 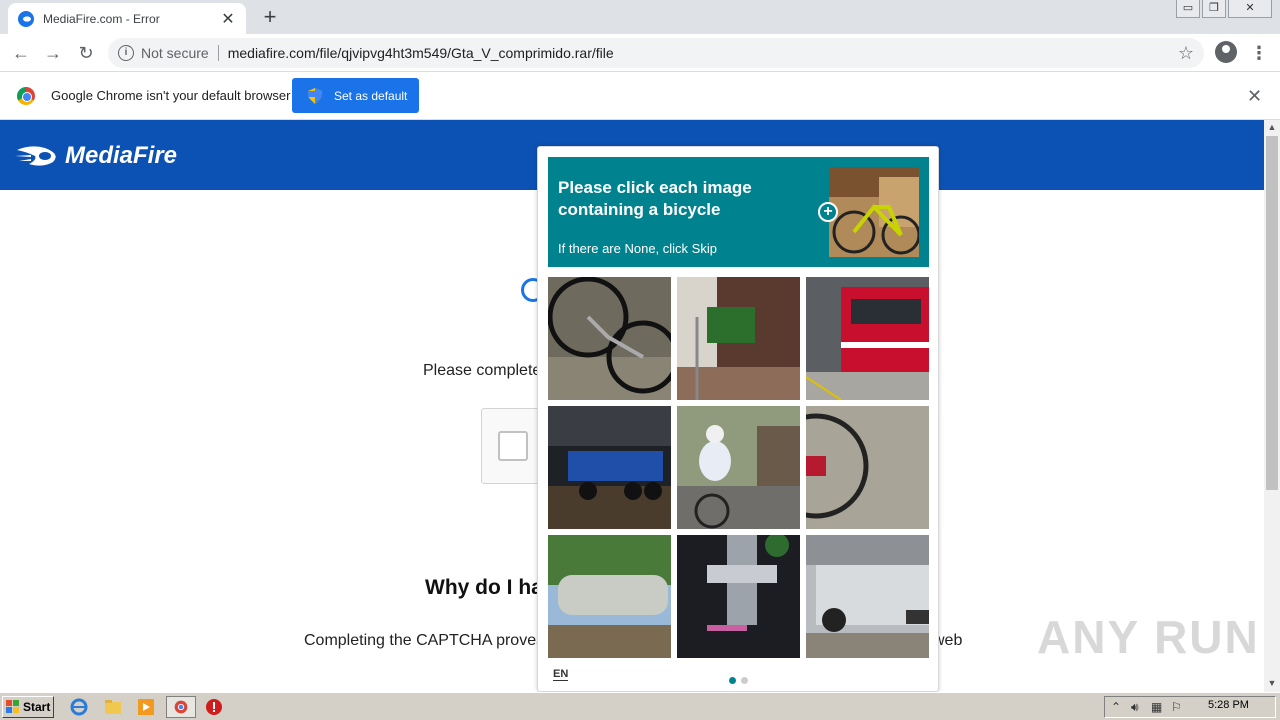 What do you see at coordinates (1188, 9) in the screenshot?
I see `minimize-button: ▭` at bounding box center [1188, 9].